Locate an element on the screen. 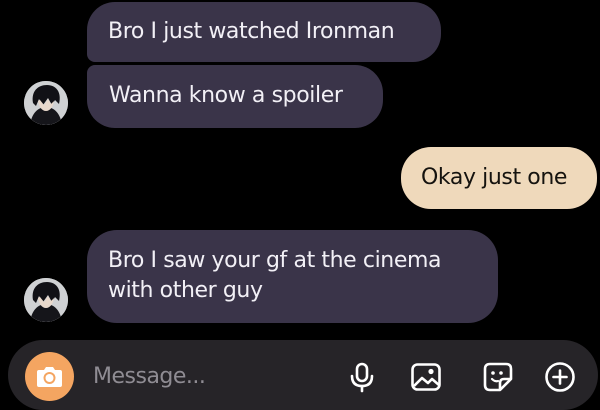 The height and width of the screenshot is (410, 600). message-text: Wanna know a spoiler is located at coordinates (226, 95).